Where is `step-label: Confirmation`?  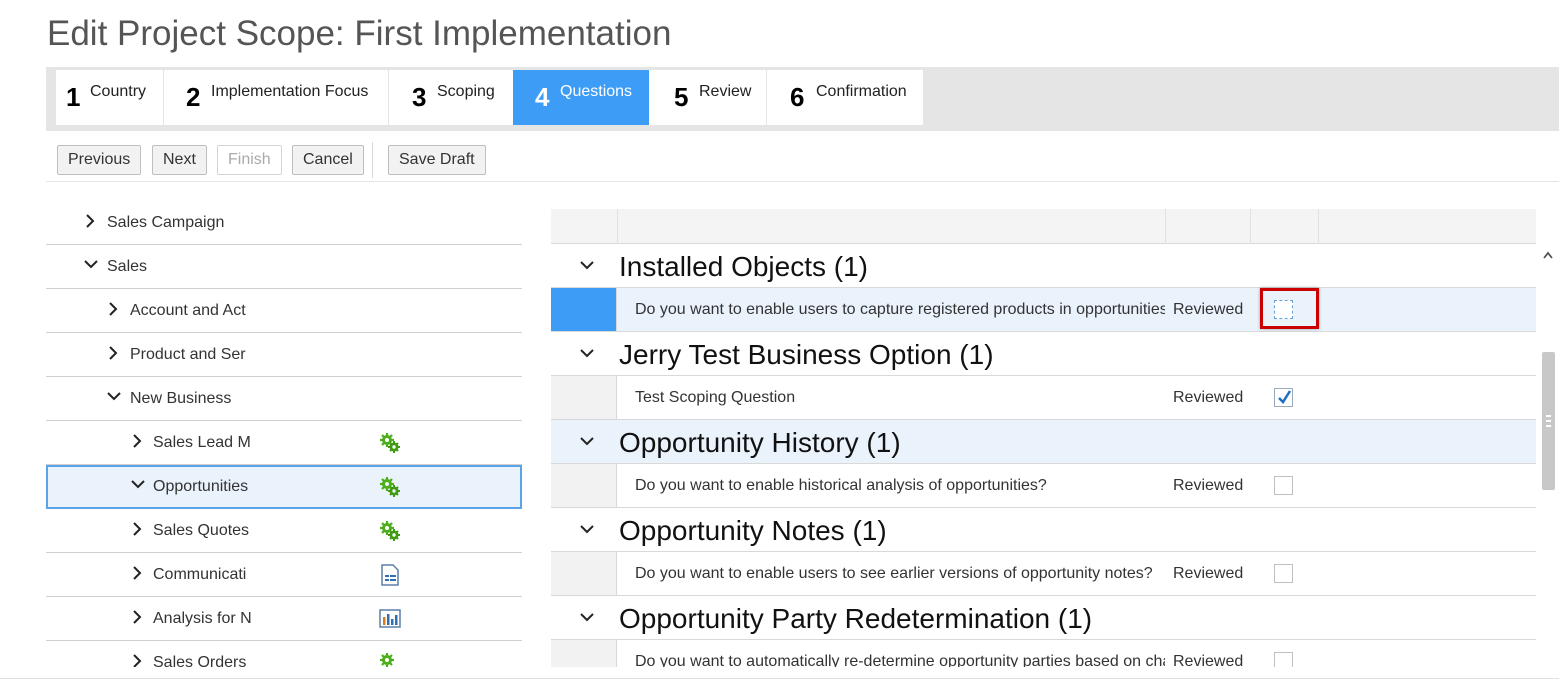
step-label: Confirmation is located at coordinates (861, 91).